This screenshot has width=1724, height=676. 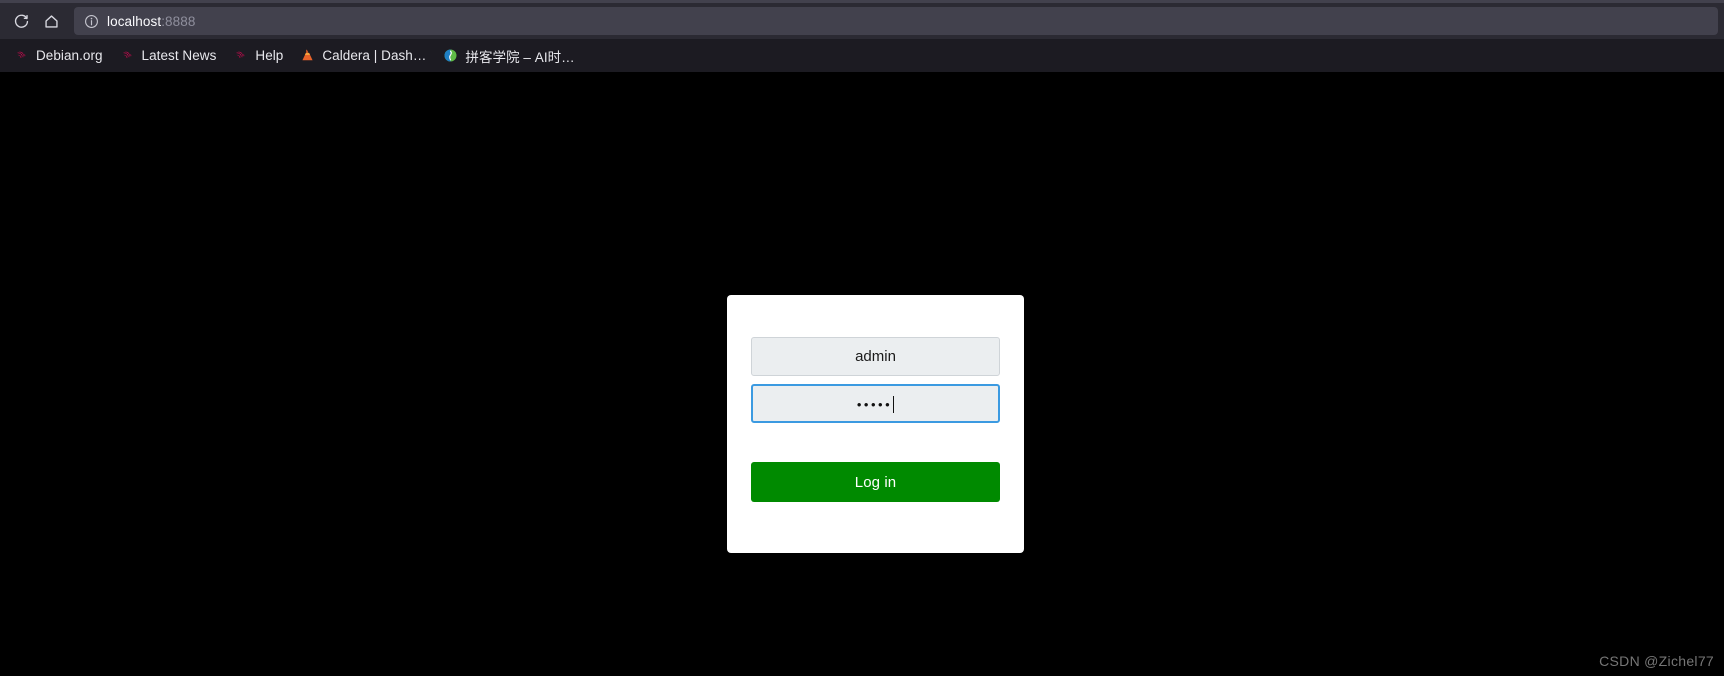 I want to click on username-input: admin, so click(x=875, y=356).